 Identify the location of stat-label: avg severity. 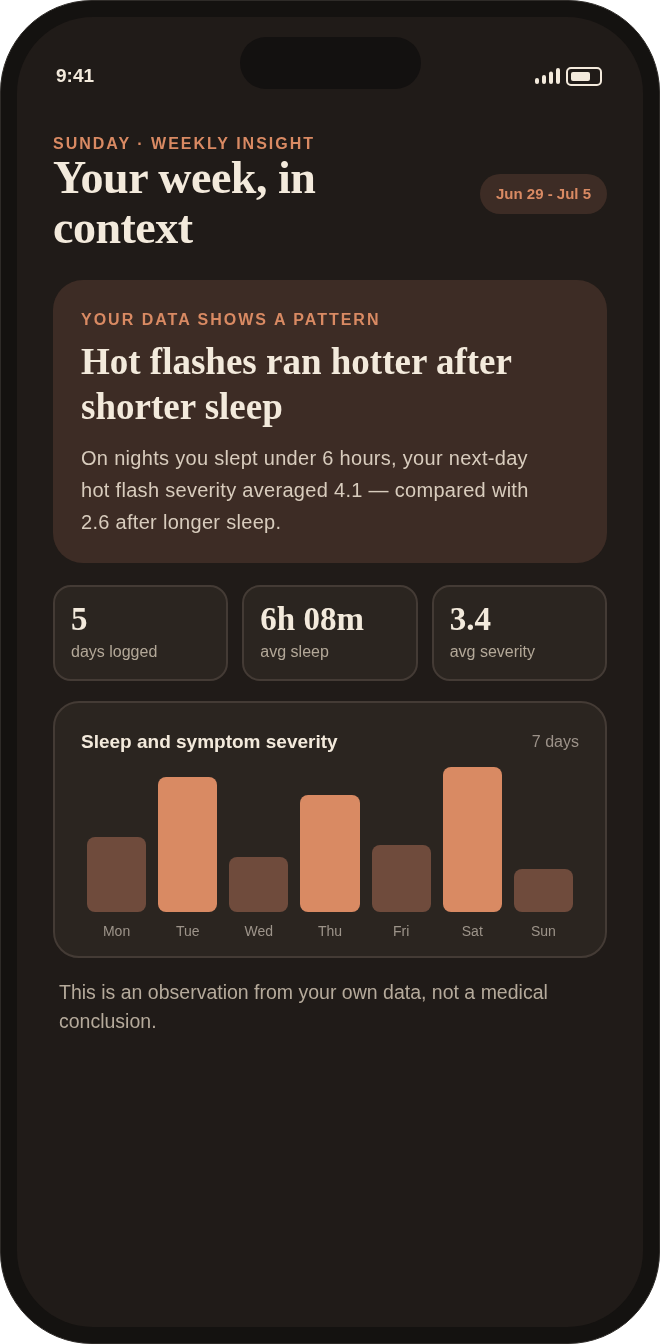
(493, 652).